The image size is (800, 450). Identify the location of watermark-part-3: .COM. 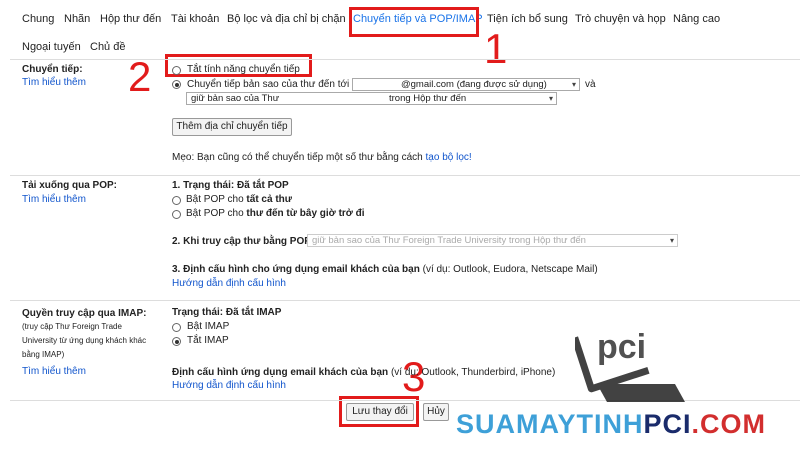
(729, 424).